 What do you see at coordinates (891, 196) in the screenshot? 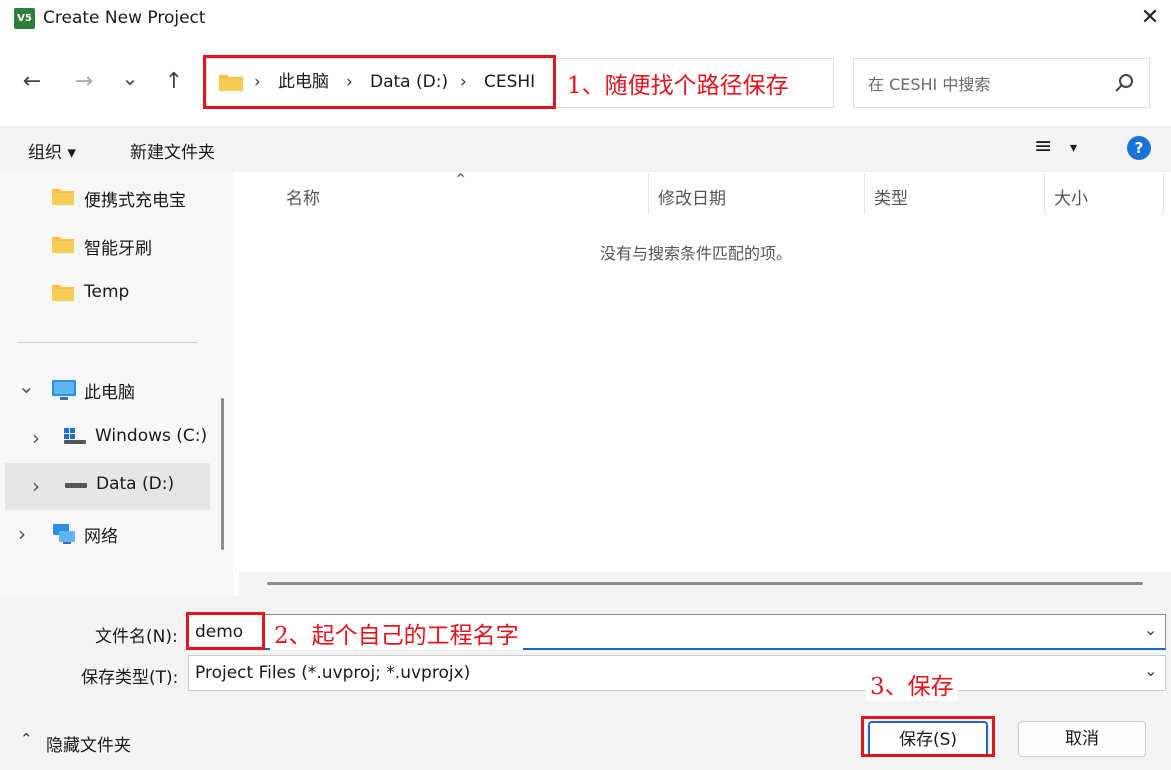
I see `column-header-type: 类型` at bounding box center [891, 196].